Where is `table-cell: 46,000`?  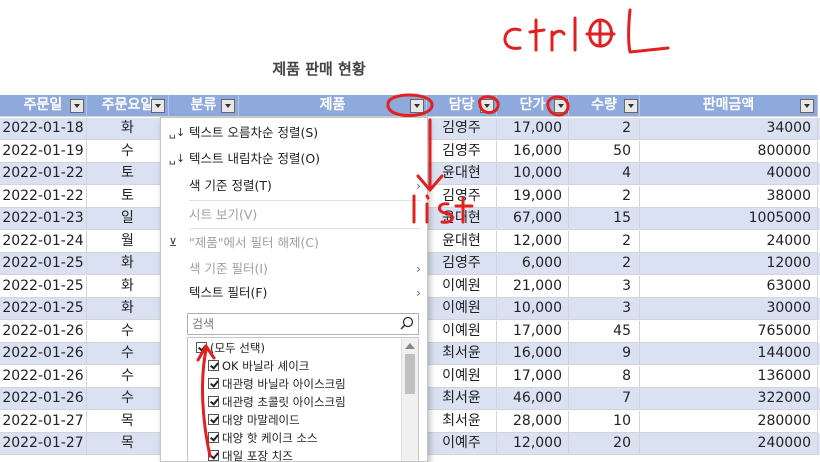 table-cell: 46,000 is located at coordinates (533, 399).